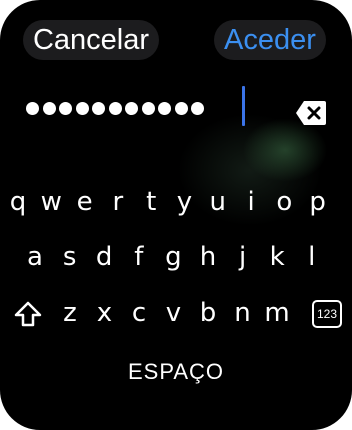  I want to click on key-k: k, so click(277, 257).